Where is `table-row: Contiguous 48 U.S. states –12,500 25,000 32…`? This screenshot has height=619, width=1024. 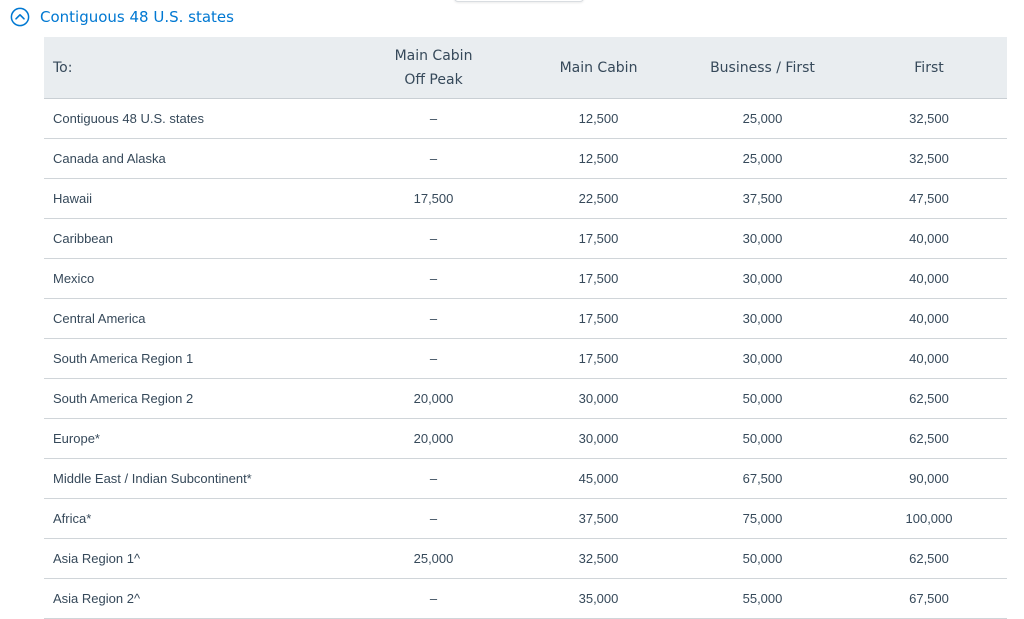 table-row: Contiguous 48 U.S. states –12,500 25,000 32… is located at coordinates (525, 118).